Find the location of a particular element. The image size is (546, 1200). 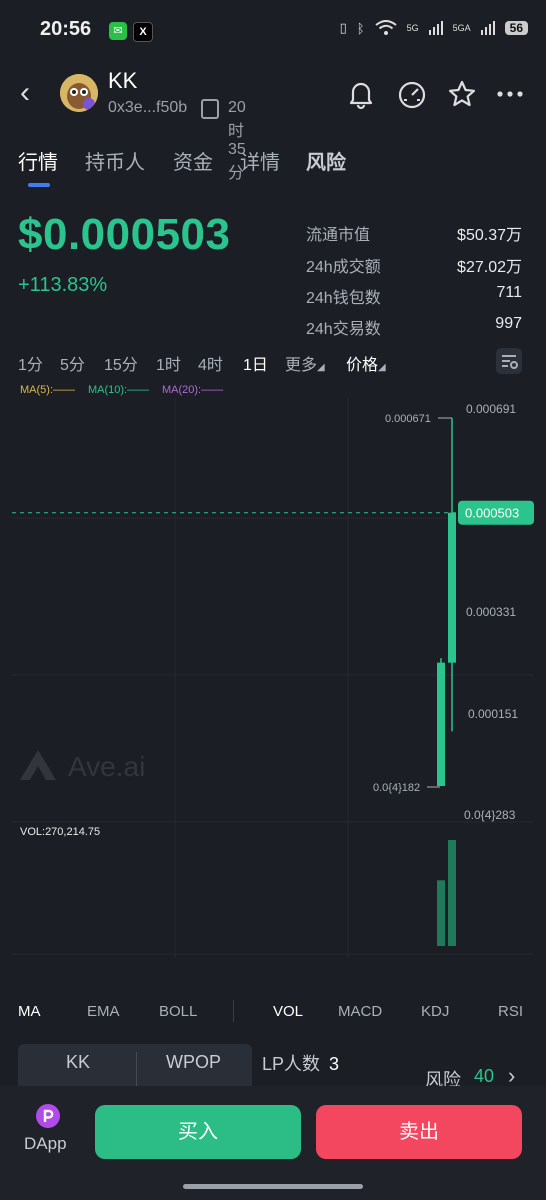

ma10-legend: MA(10):—— is located at coordinates (119, 390).